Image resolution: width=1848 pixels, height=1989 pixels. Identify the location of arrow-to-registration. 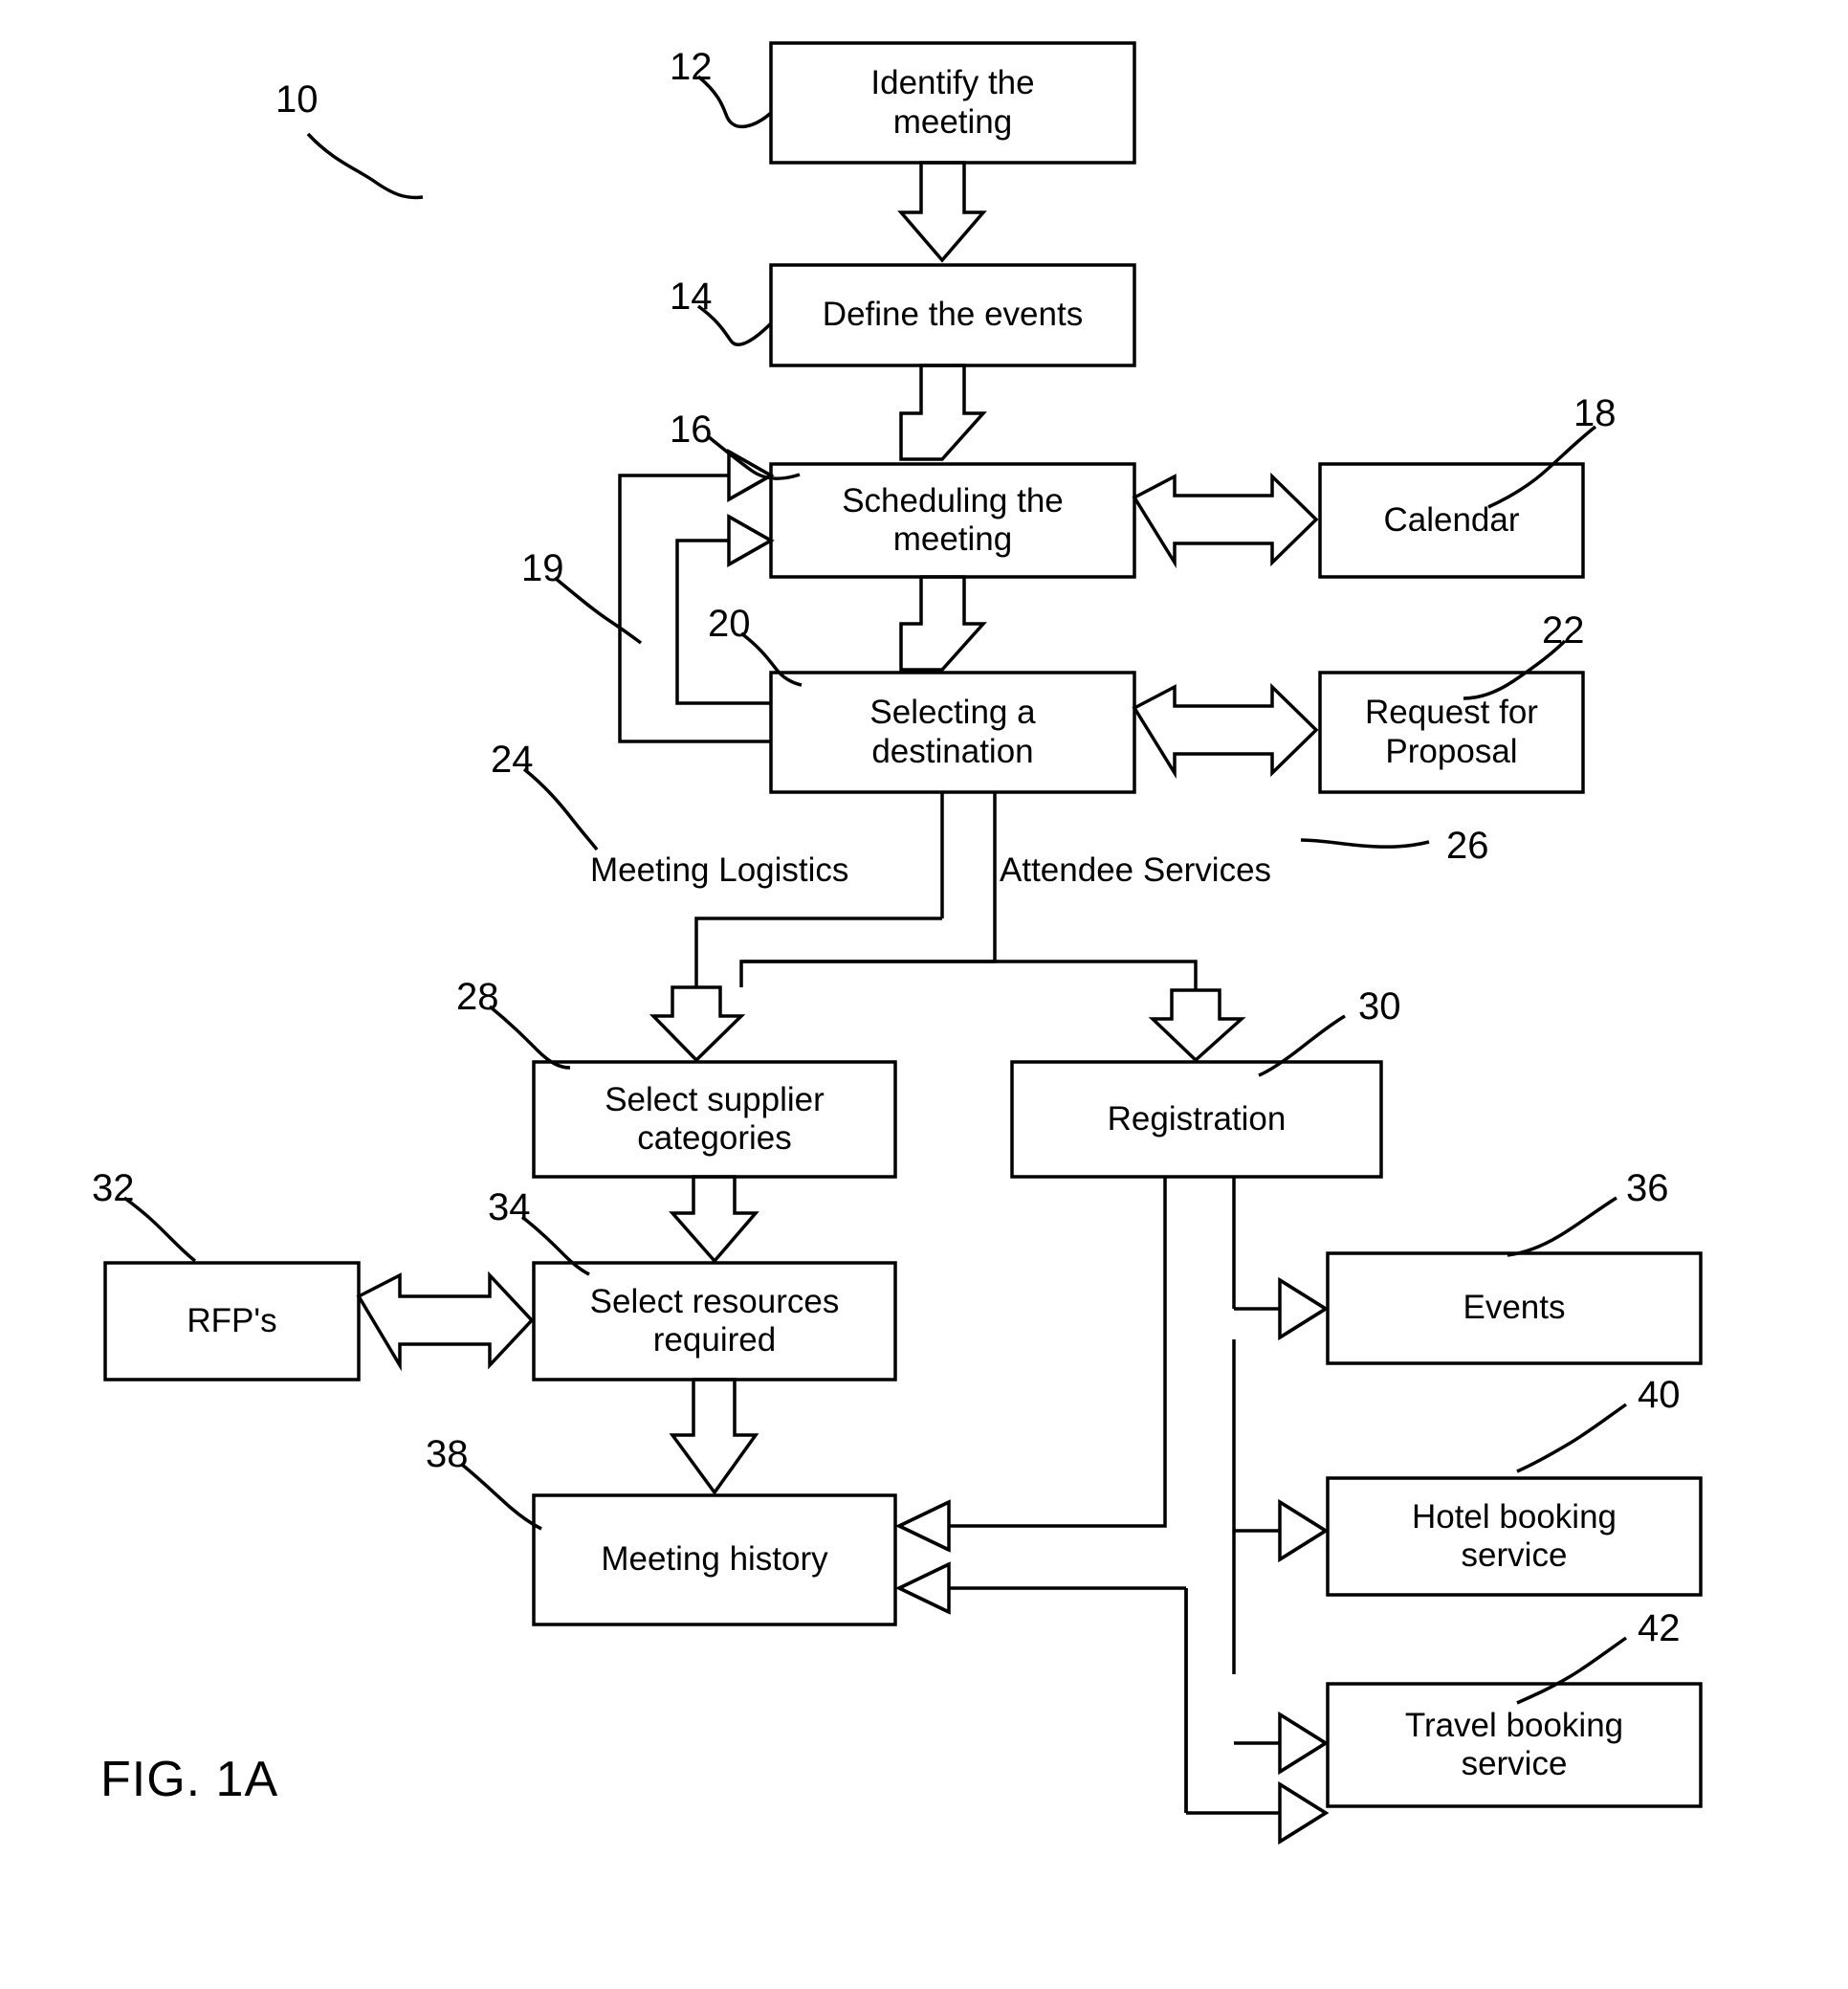
(1197, 1026).